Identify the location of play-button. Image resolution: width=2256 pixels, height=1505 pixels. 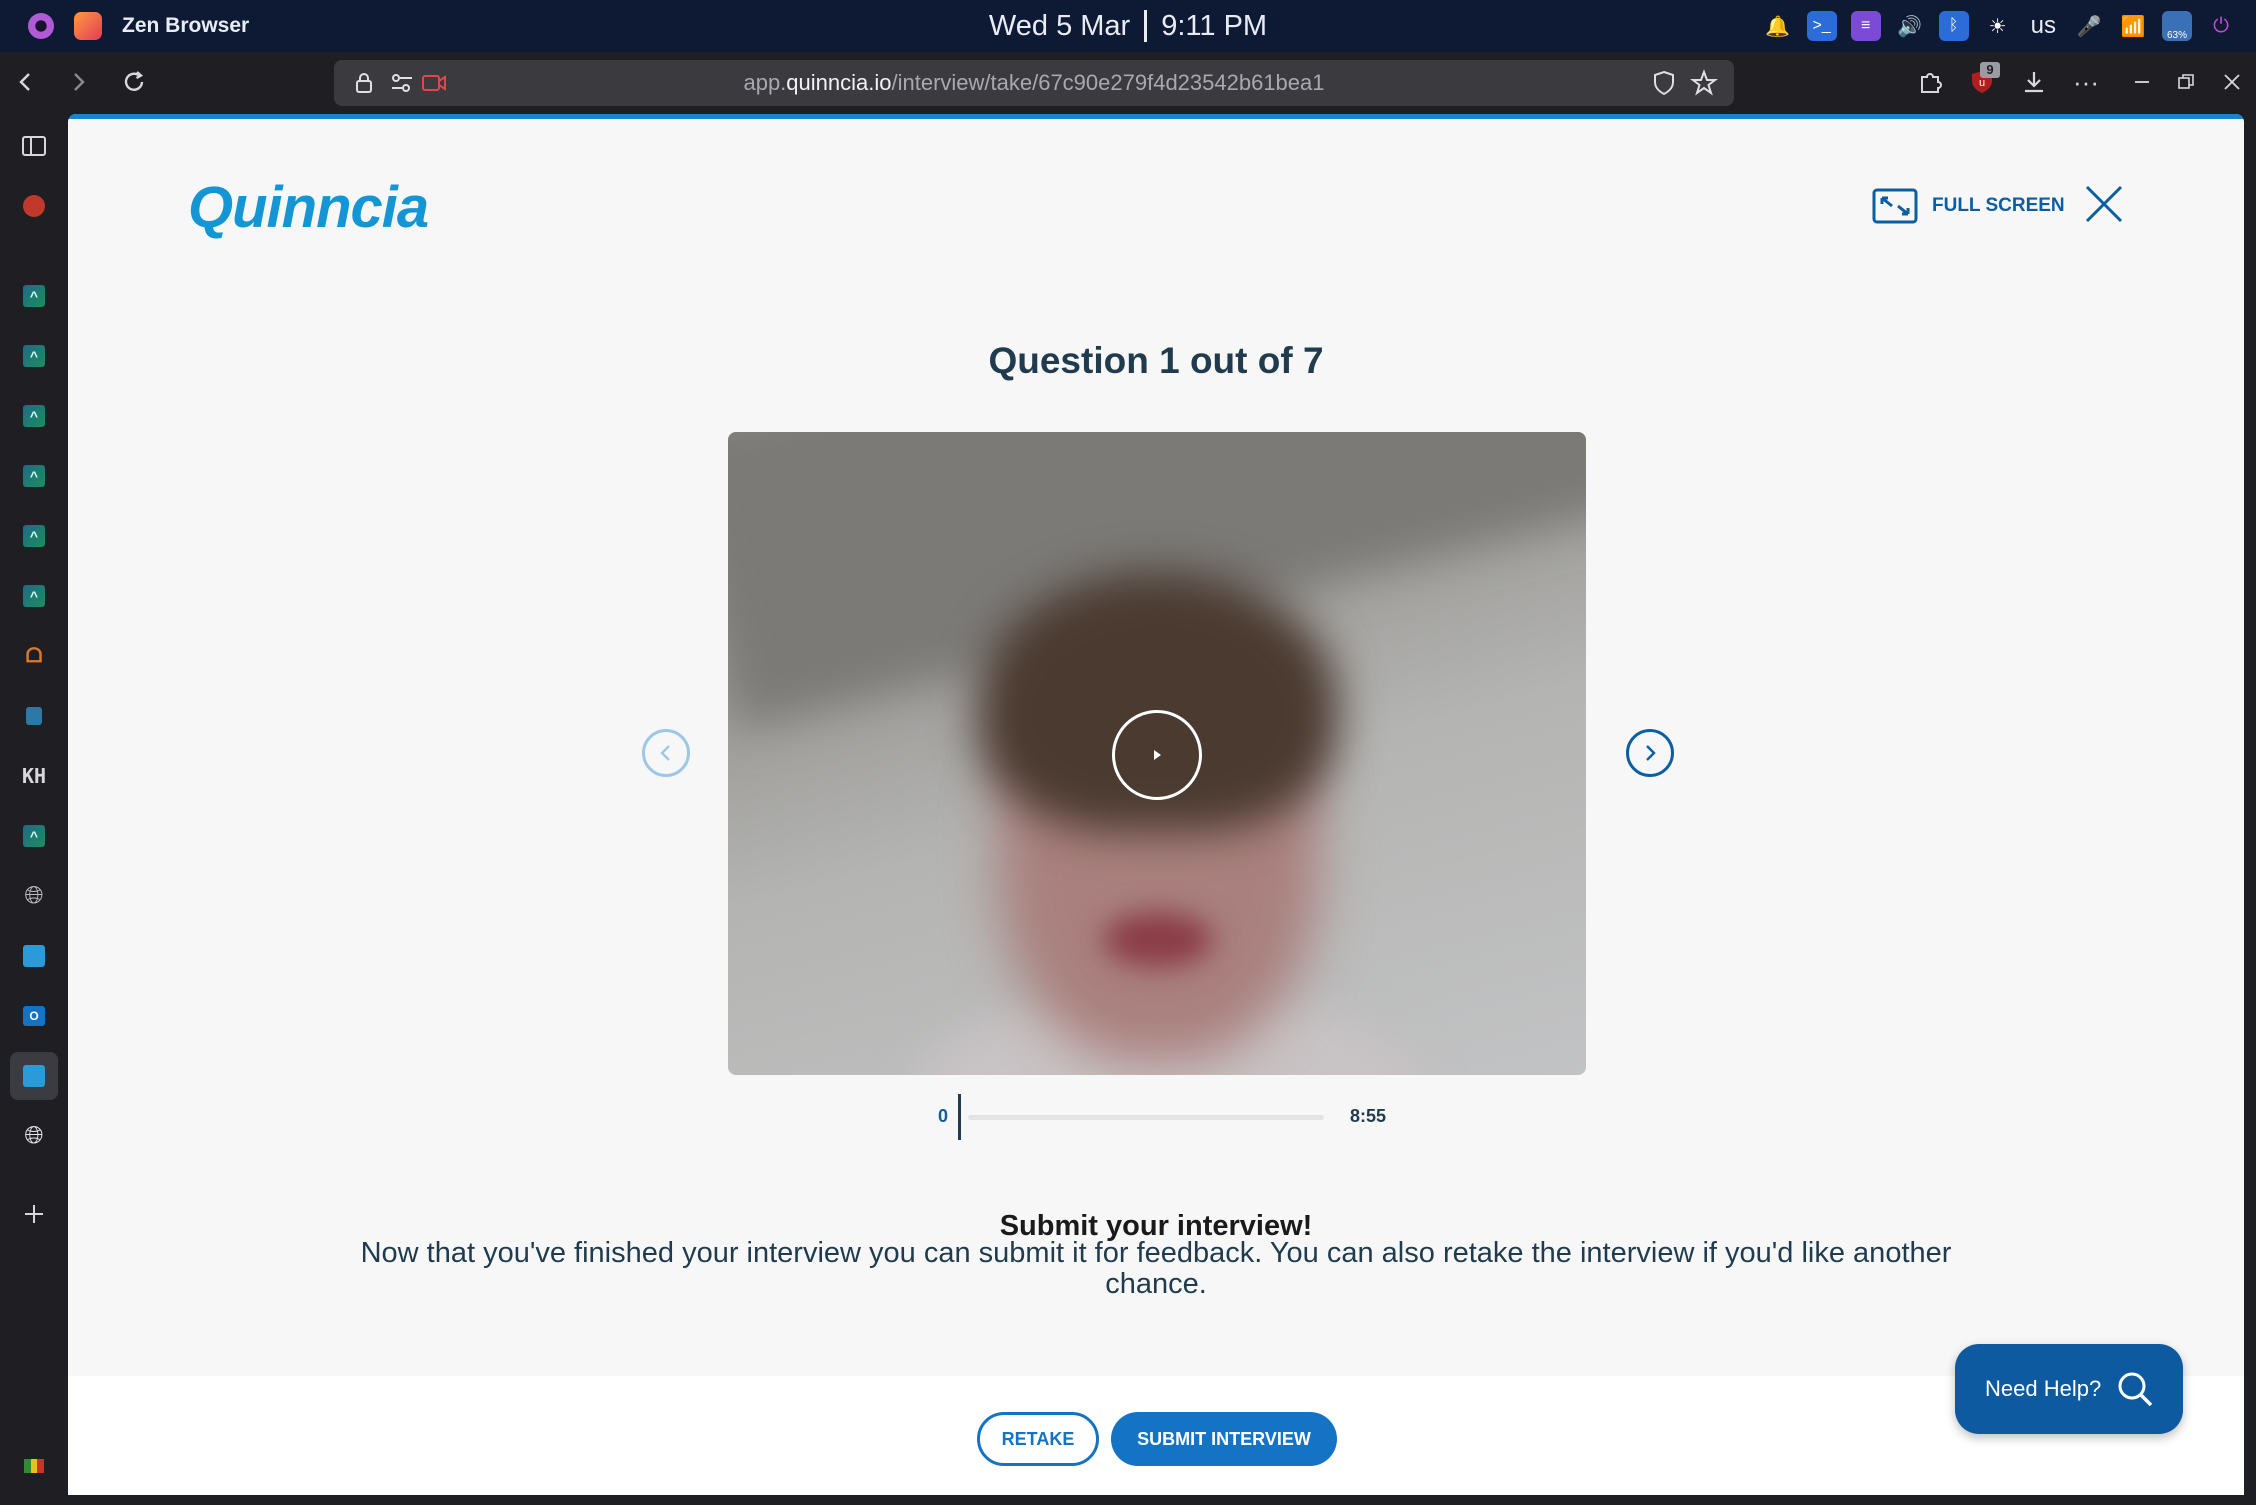
(1157, 755).